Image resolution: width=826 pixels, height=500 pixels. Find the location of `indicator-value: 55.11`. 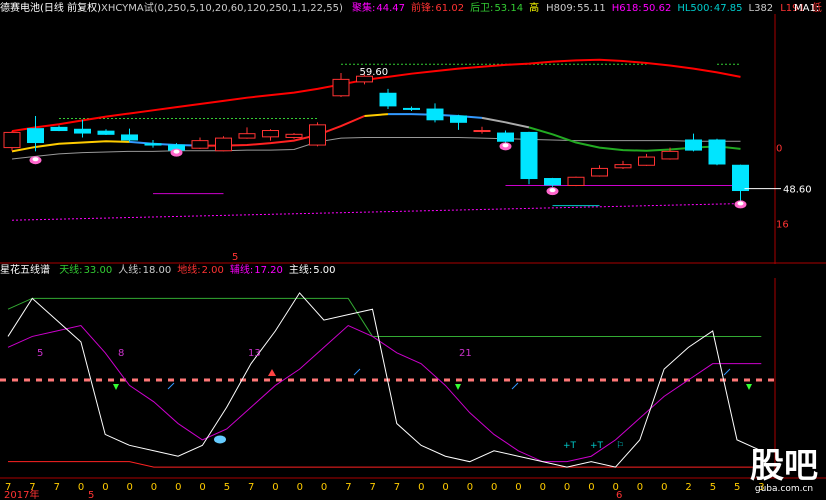

indicator-value: 55.11 is located at coordinates (591, 8).